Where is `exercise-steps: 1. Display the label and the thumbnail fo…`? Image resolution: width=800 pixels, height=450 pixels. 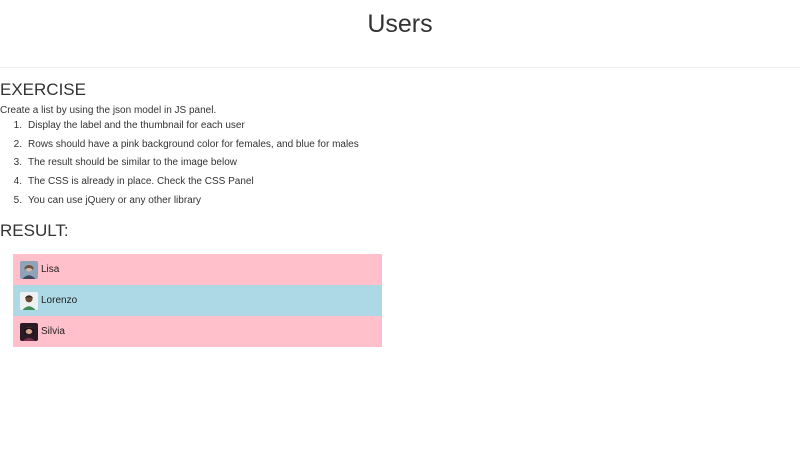 exercise-steps: 1. Display the label and the thumbnail fo… is located at coordinates (179, 165).